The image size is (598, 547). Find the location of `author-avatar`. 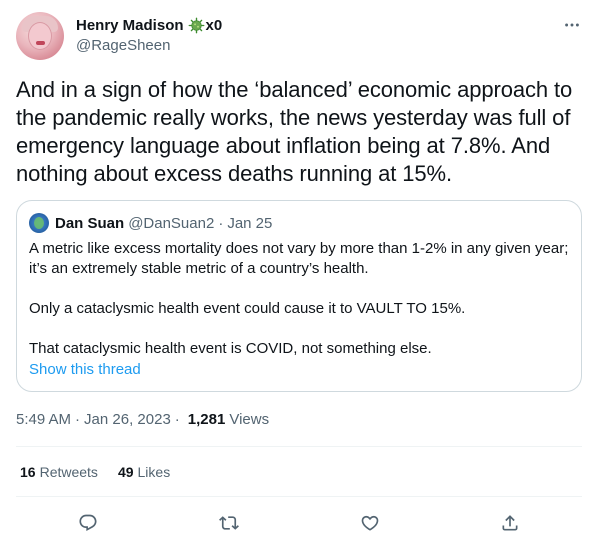

author-avatar is located at coordinates (40, 36).